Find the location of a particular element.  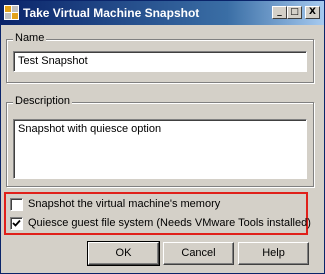

quiesce-checkbox is located at coordinates (16, 223).